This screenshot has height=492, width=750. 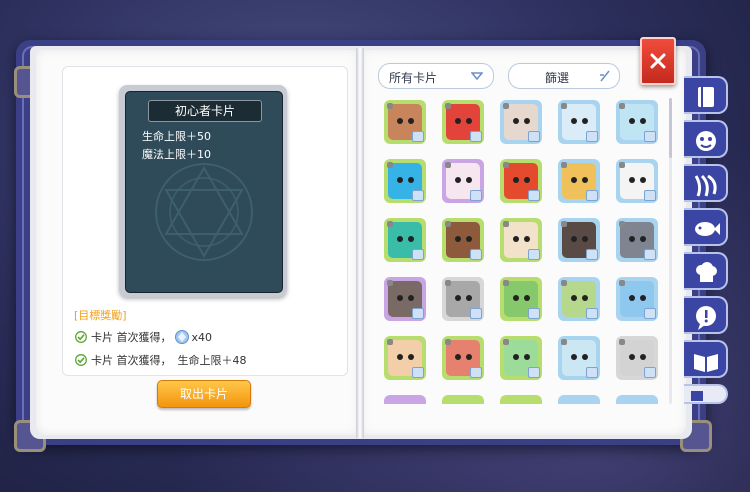 I want to click on reward-row-1: 卡片 首次獲得， x40, so click(x=143, y=337).